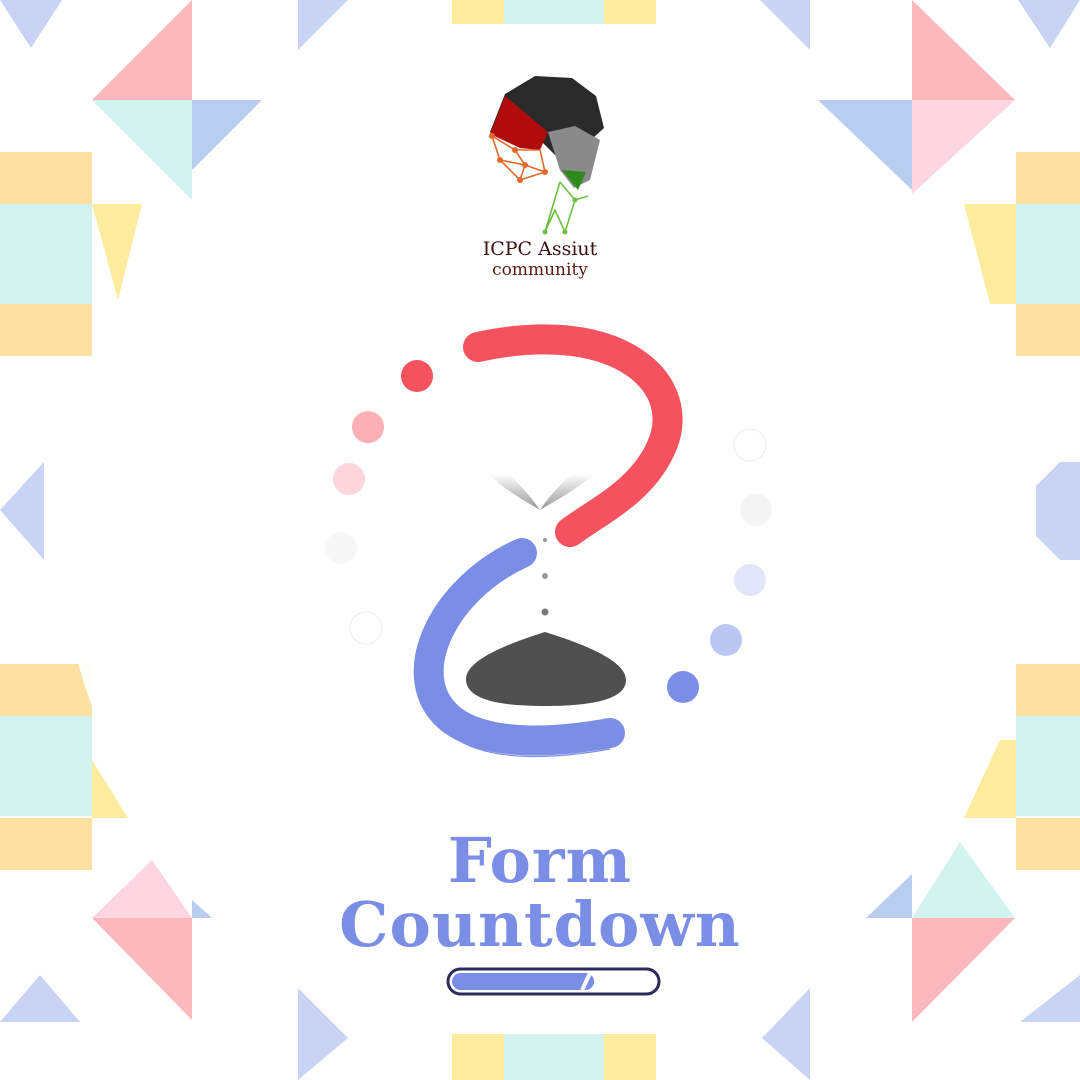  I want to click on progress-fill, so click(523, 981).